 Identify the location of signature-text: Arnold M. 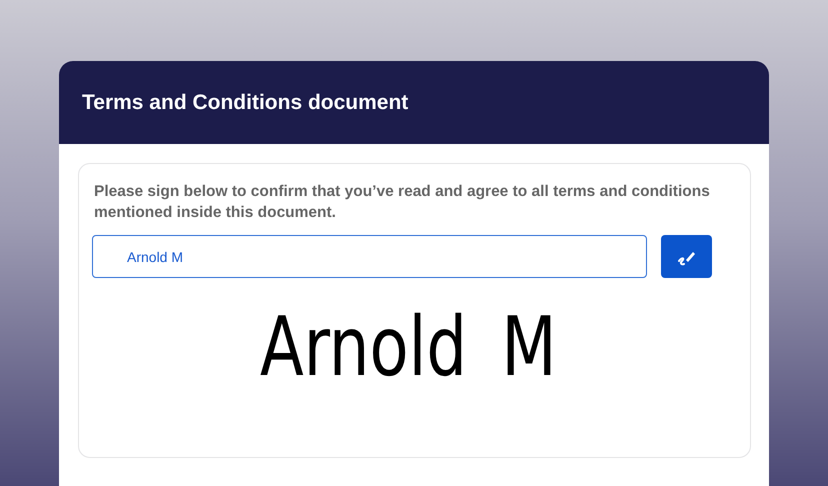
(408, 348).